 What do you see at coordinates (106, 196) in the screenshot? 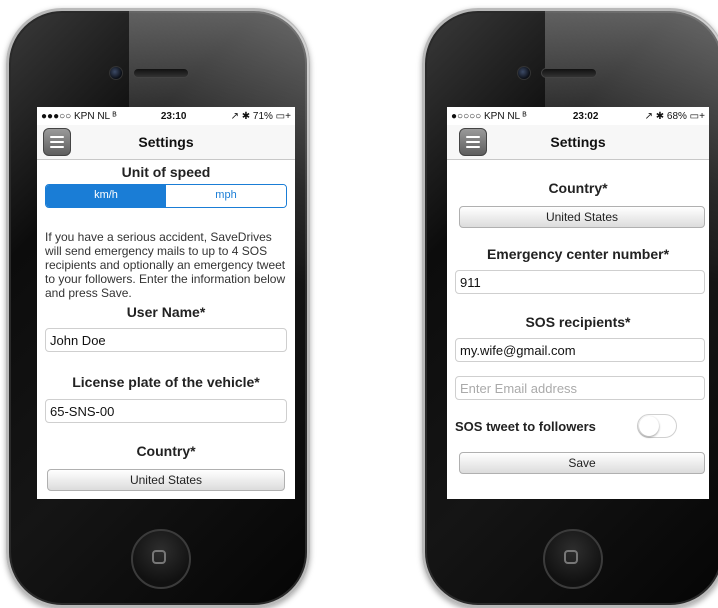
I see `unit-option-kmh: km/h` at bounding box center [106, 196].